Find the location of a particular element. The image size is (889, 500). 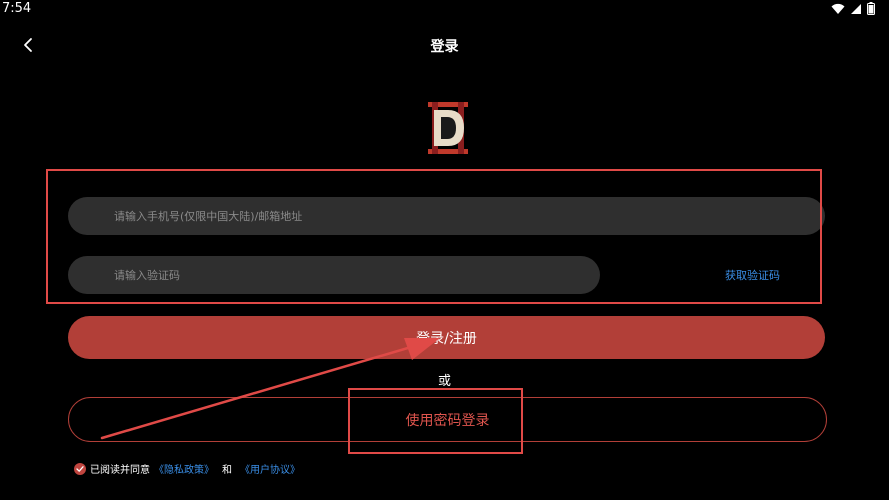

privacy-policy-link: 《隐私政策》 is located at coordinates (184, 468).